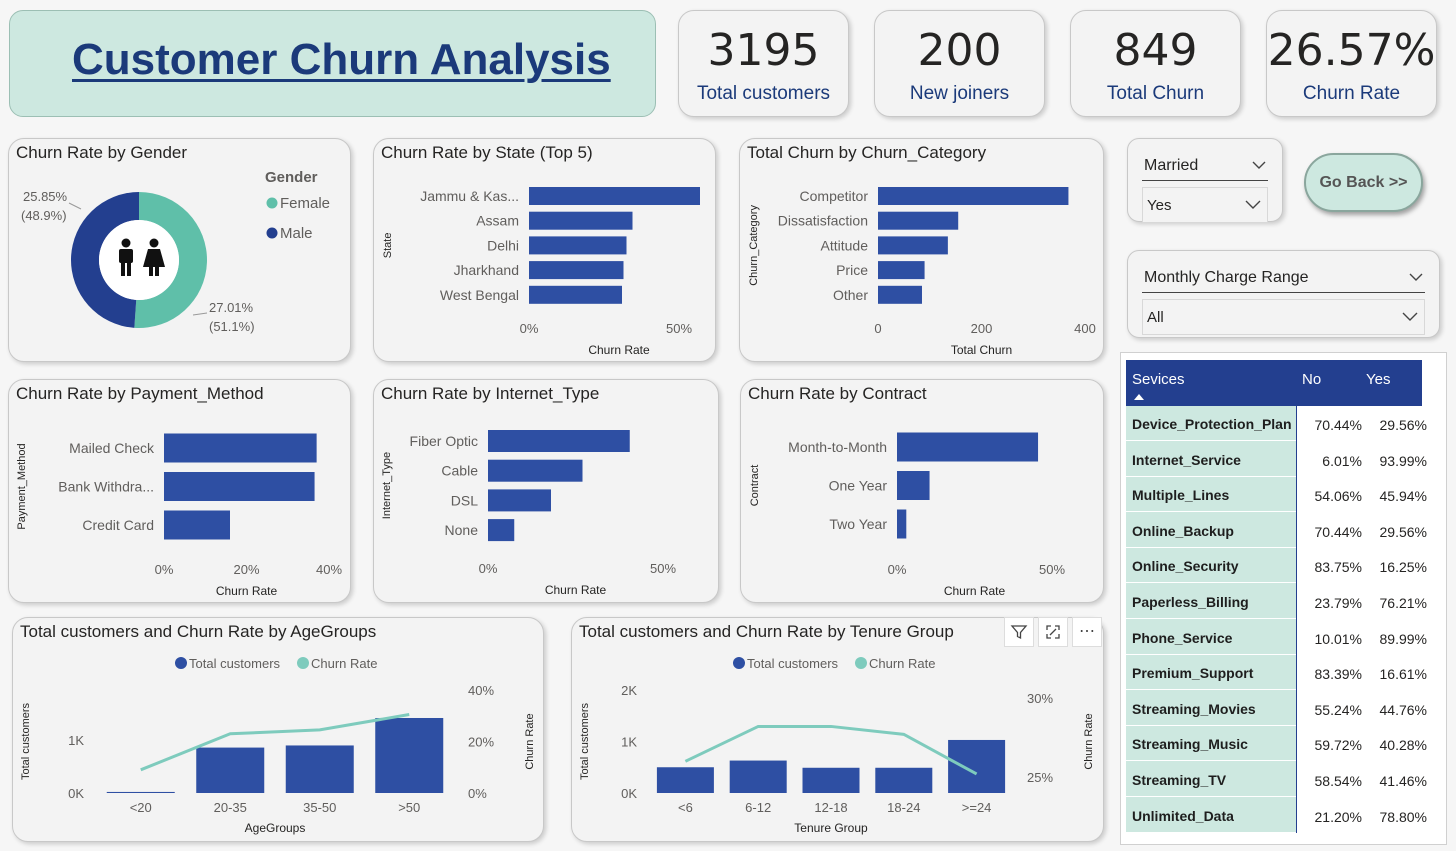  I want to click on column-header-services: Sevices, so click(1158, 379).